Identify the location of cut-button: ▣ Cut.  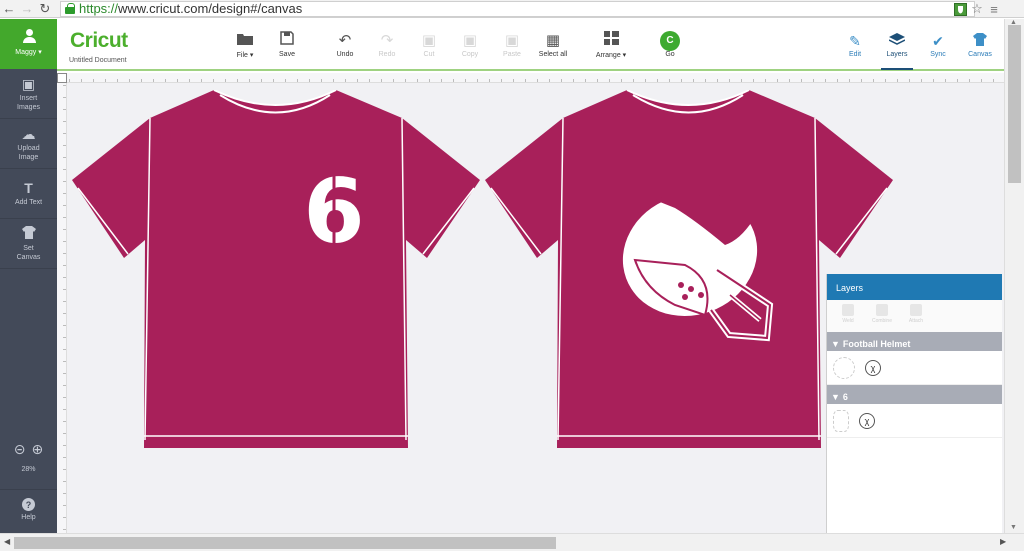
(429, 44).